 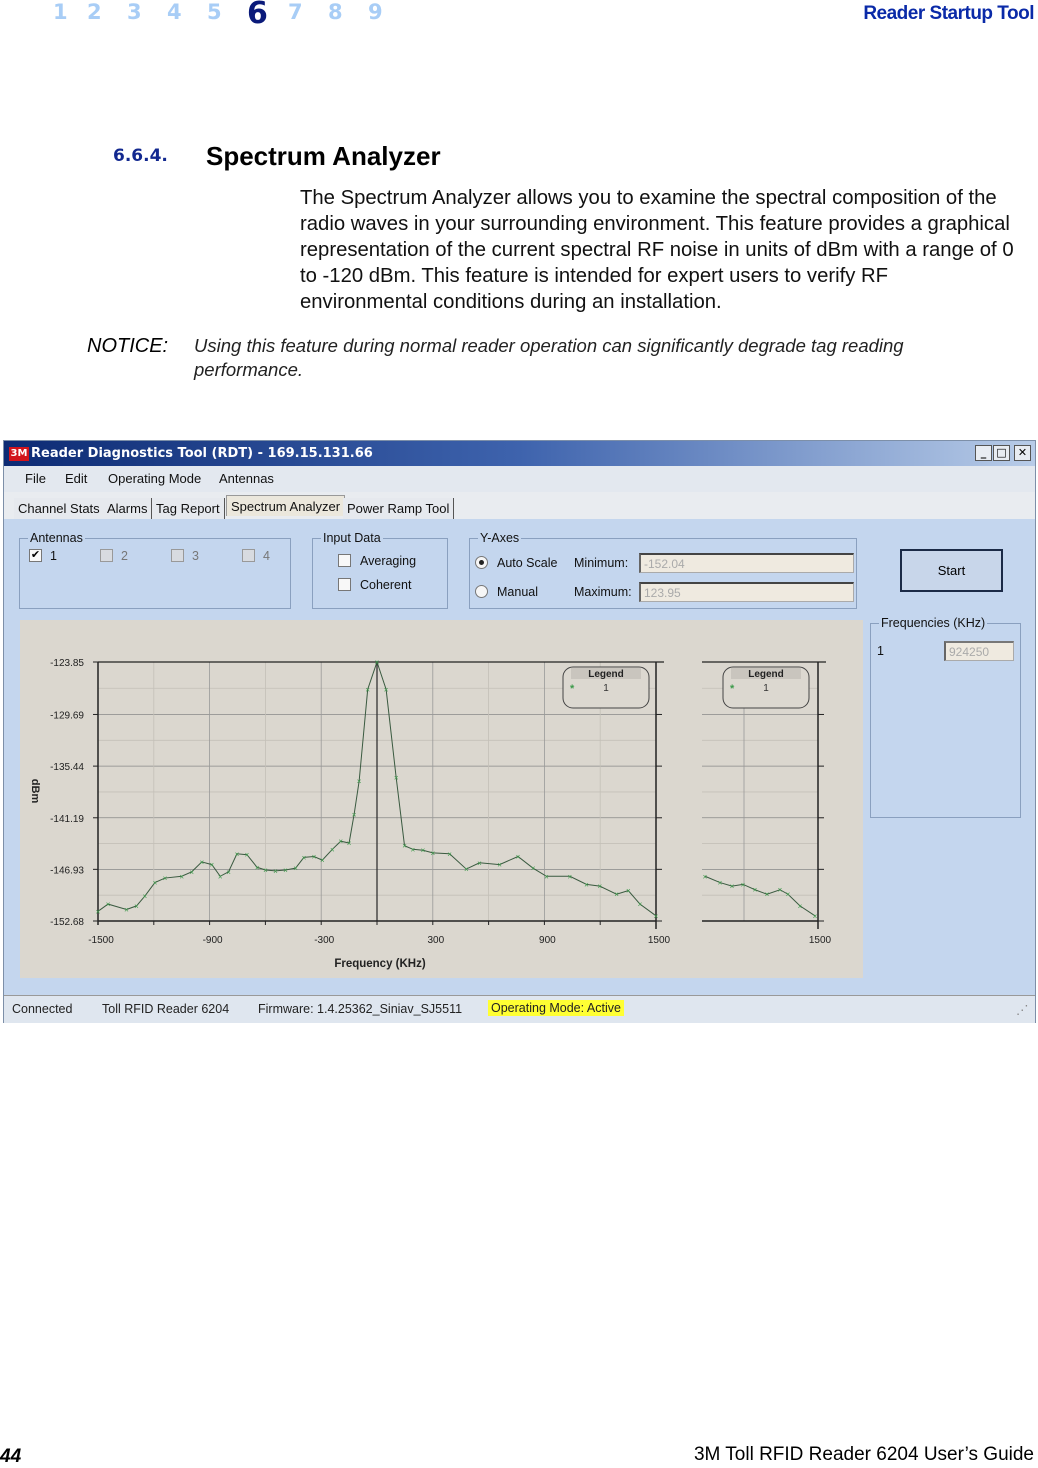 I want to click on tab-spectrum-analyzer: Spectrum Analyzer, so click(x=286, y=505).